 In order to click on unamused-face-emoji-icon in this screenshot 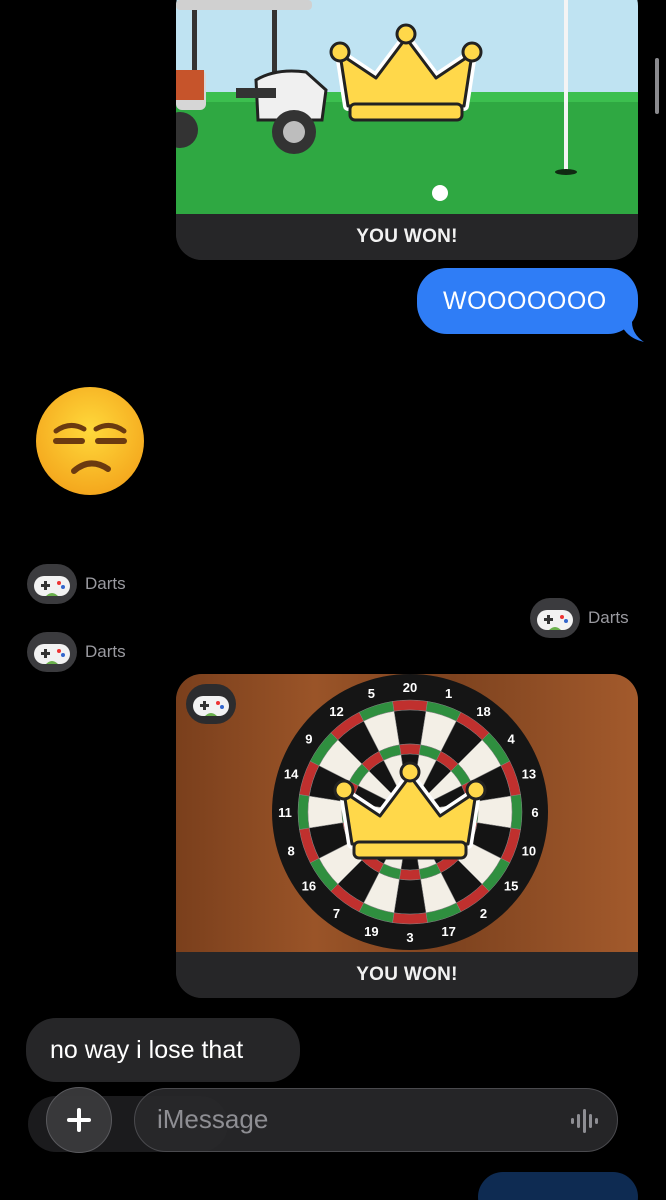, I will do `click(90, 441)`.